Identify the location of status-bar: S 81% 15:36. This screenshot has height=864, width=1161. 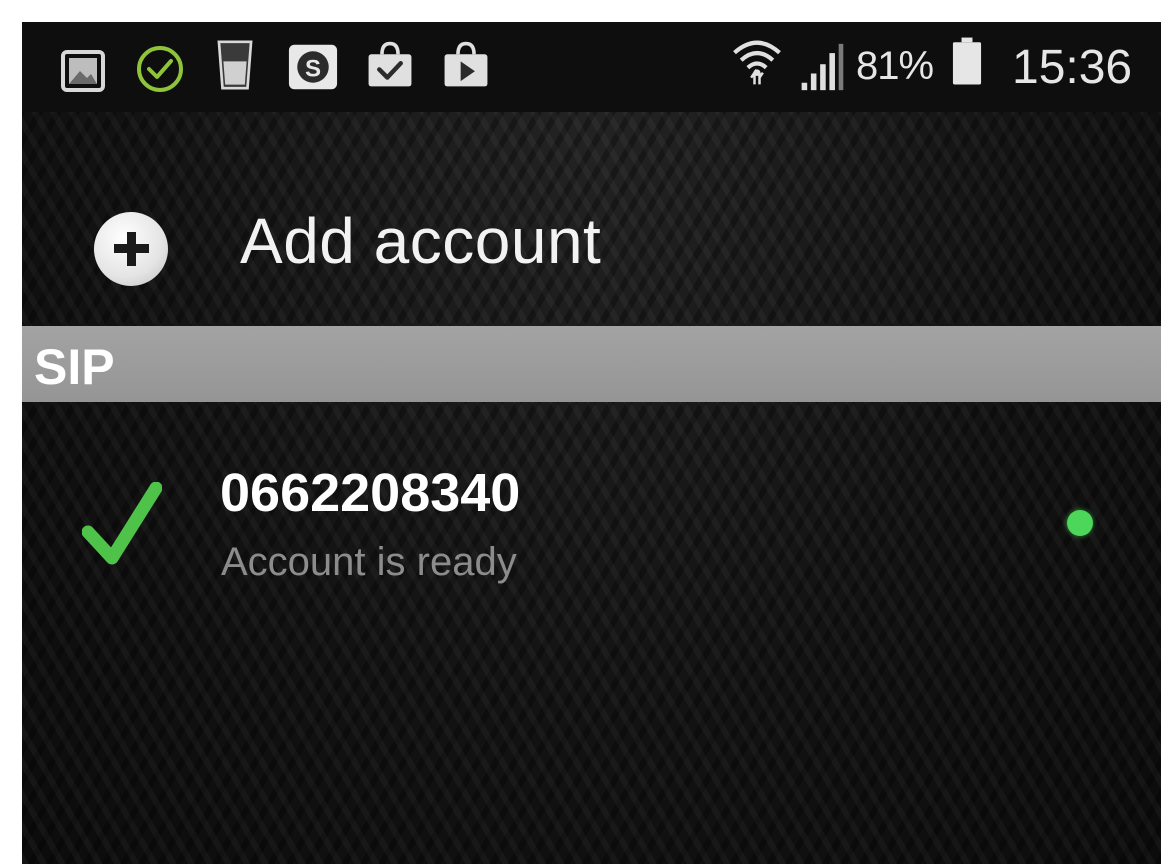
(591, 67).